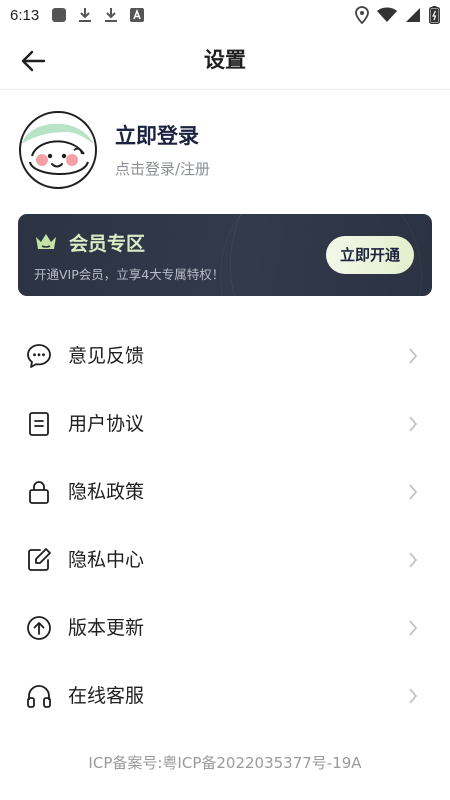  I want to click on menu-label: 隐私政策, so click(106, 492).